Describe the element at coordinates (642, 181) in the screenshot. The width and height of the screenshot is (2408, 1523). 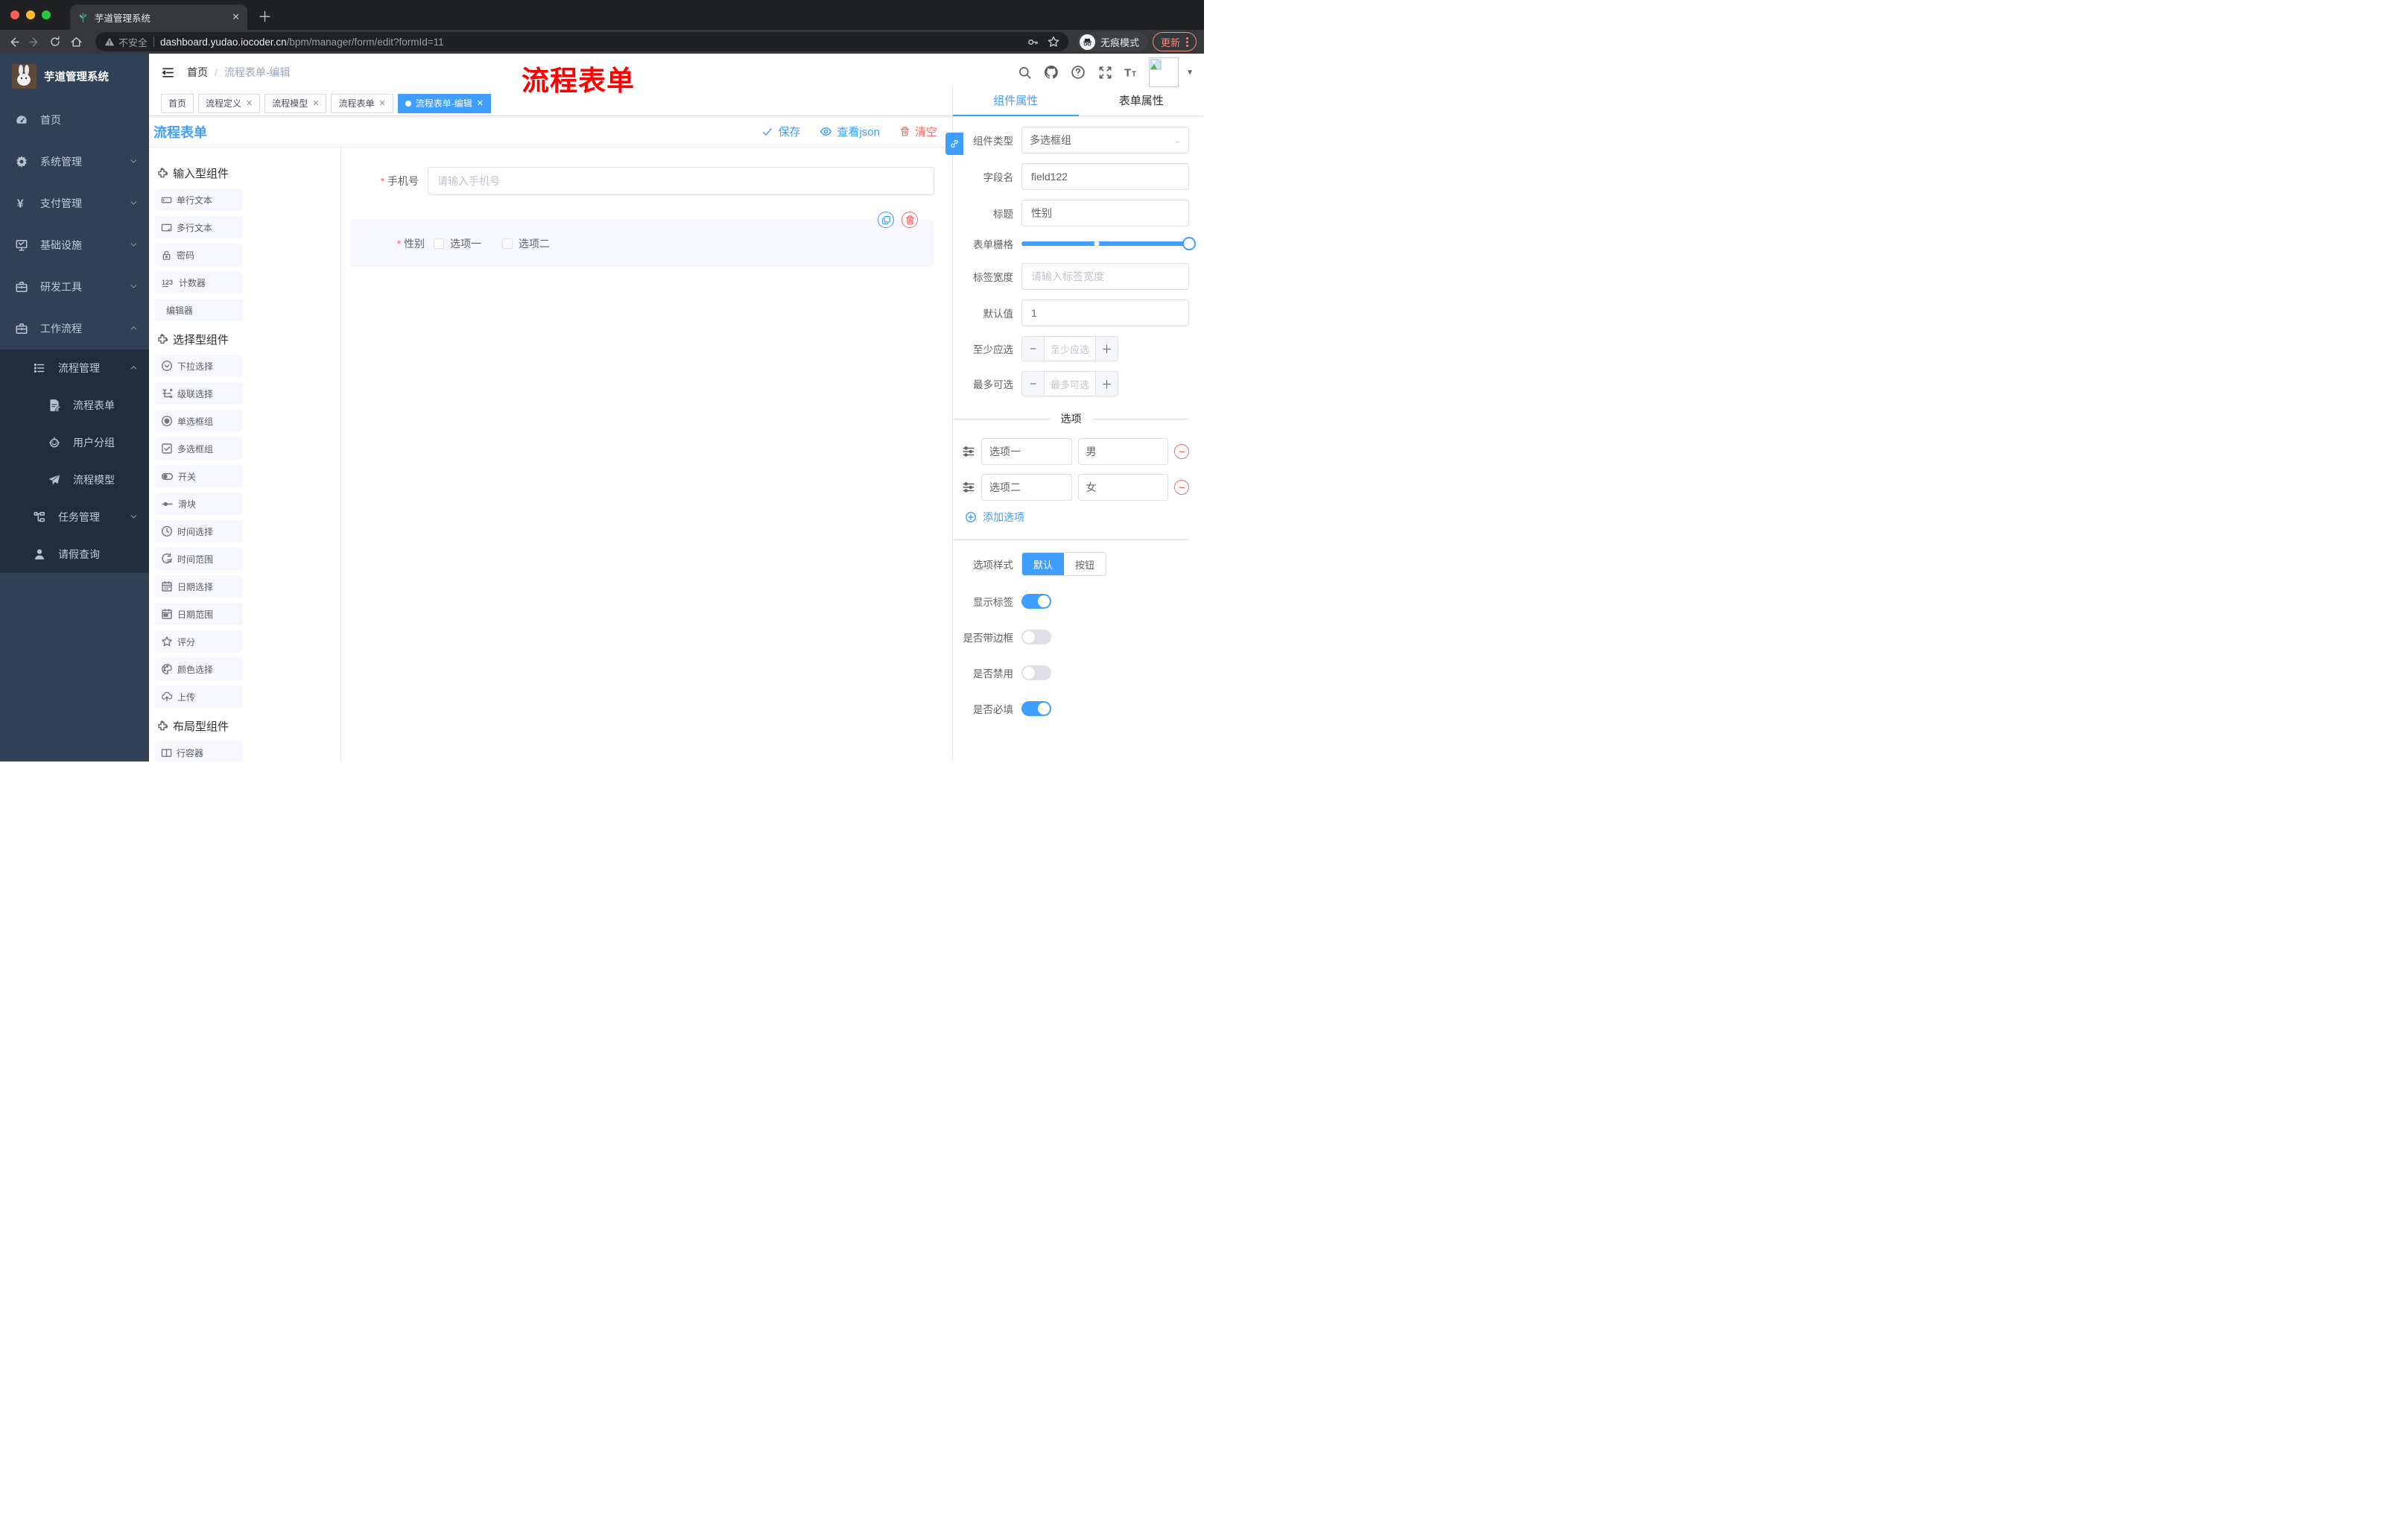
I see `phone-field-row: 手机号 请输入手机号` at that location.